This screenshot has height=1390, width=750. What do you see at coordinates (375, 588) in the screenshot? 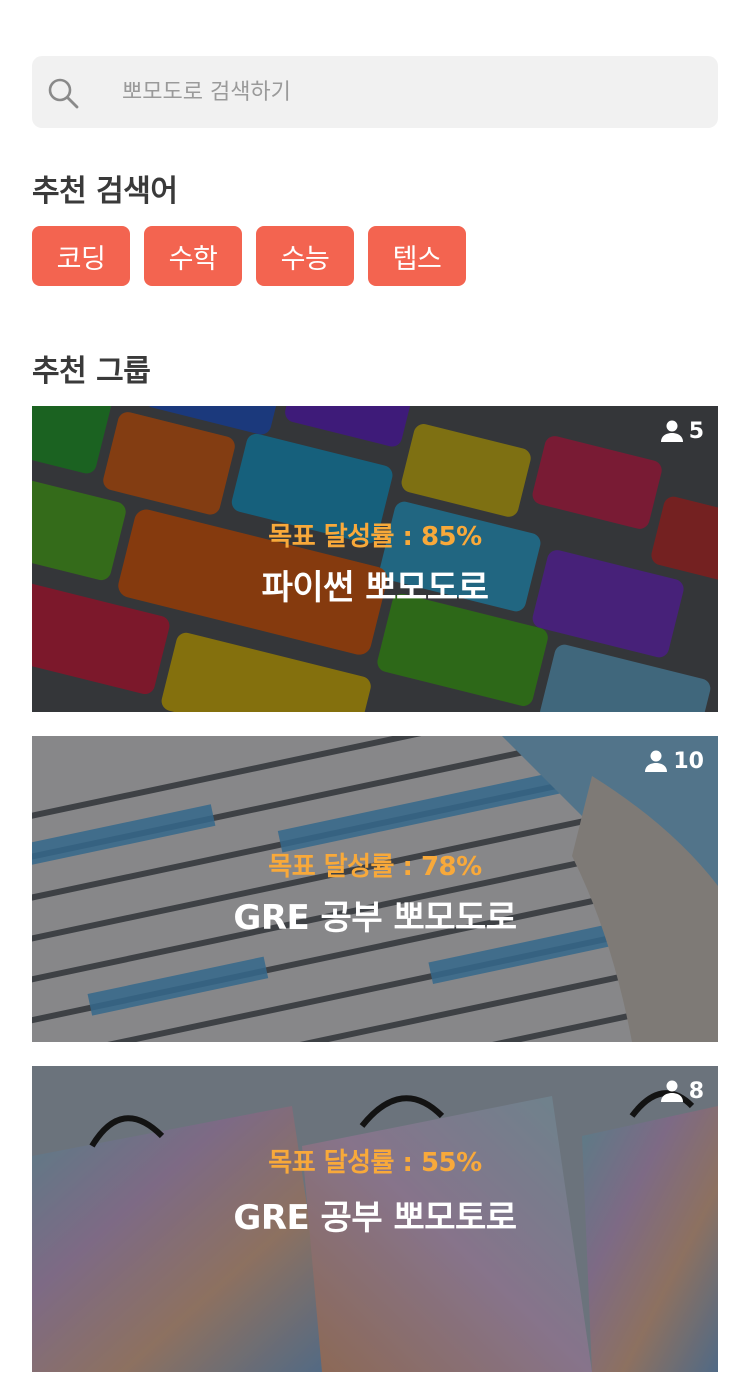
I see `group-title: 파이썬 뽀모도로` at bounding box center [375, 588].